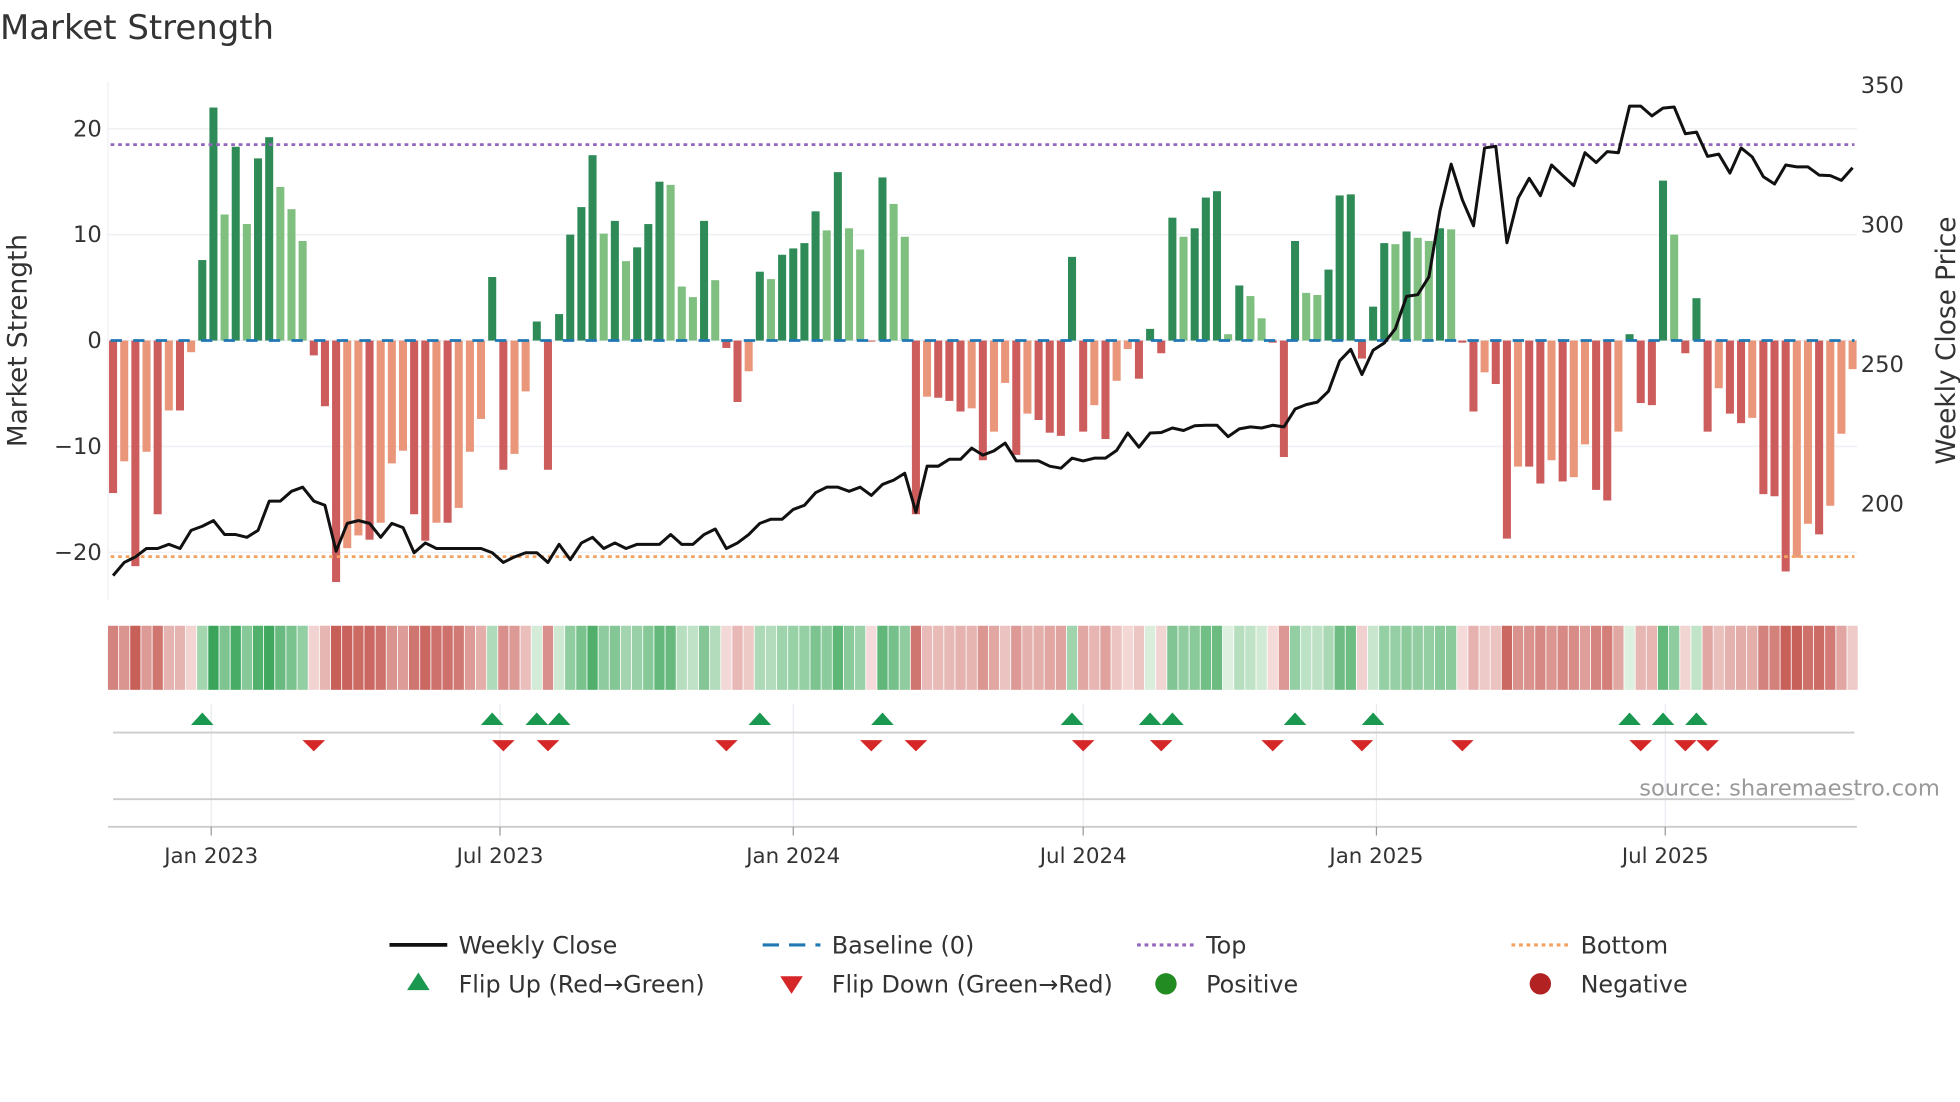  Describe the element at coordinates (18, 340) in the screenshot. I see `y-axis-title: Market Strength` at that location.